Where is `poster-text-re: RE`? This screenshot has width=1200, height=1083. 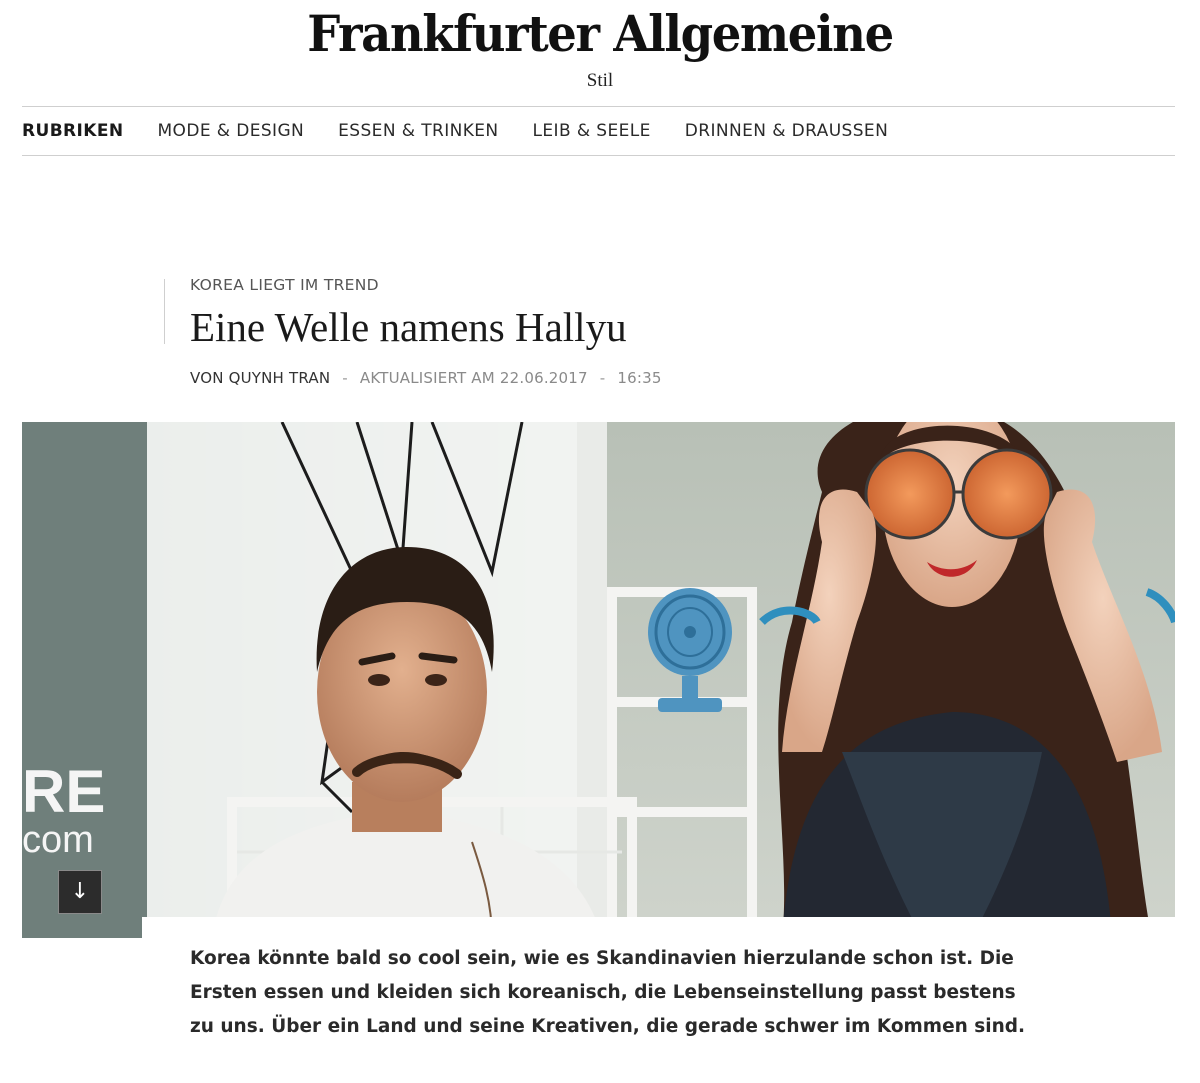
poster-text-re: RE is located at coordinates (63, 791).